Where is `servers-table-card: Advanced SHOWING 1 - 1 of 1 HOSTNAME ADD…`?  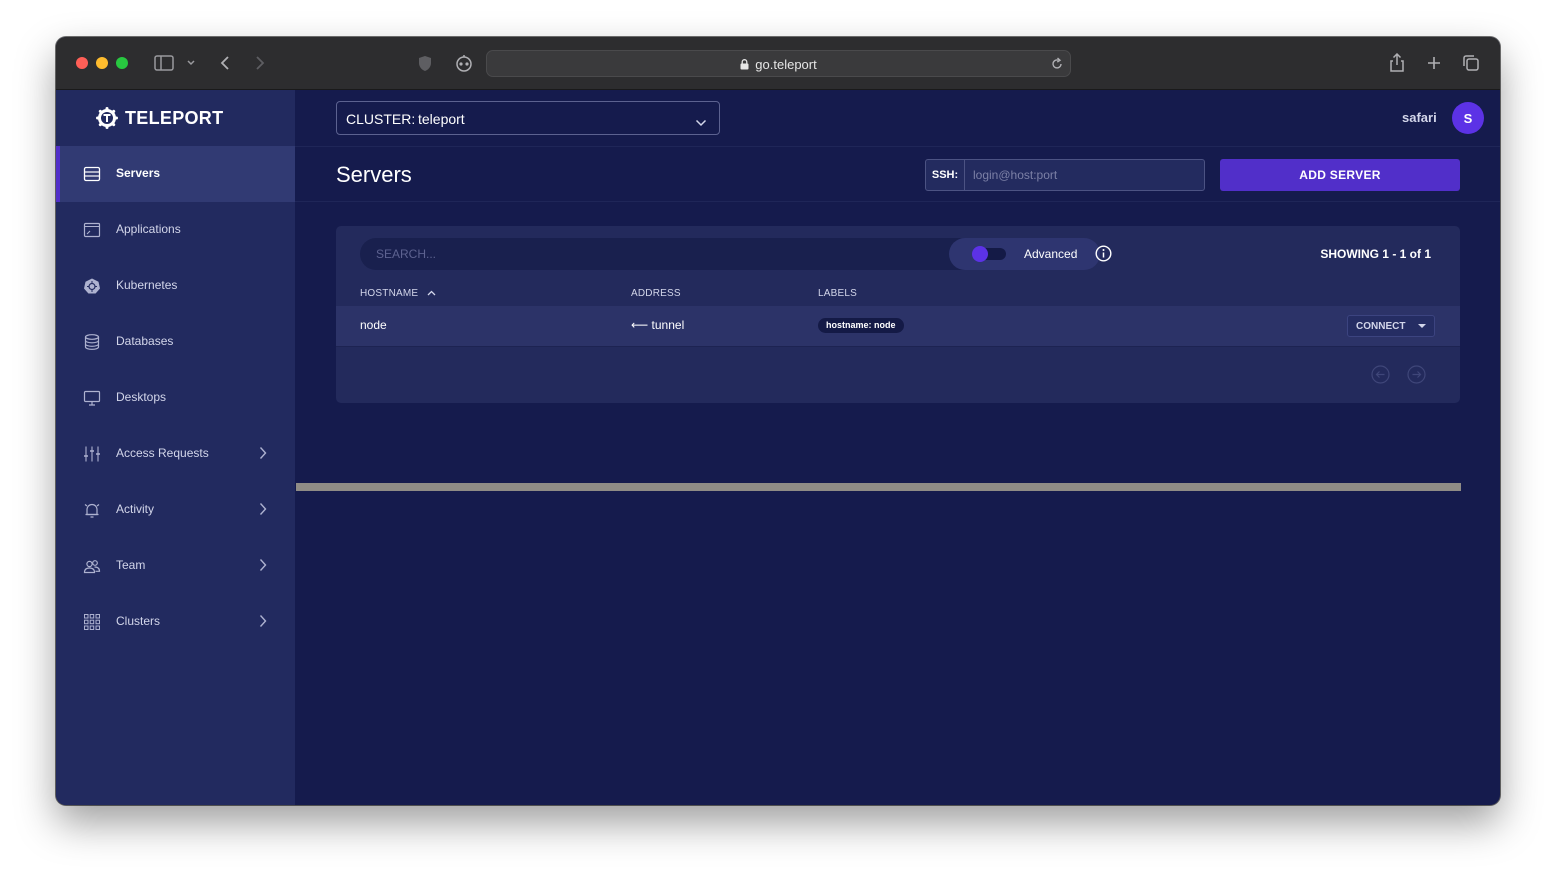
servers-table-card: Advanced SHOWING 1 - 1 of 1 HOSTNAME ADD… is located at coordinates (898, 314).